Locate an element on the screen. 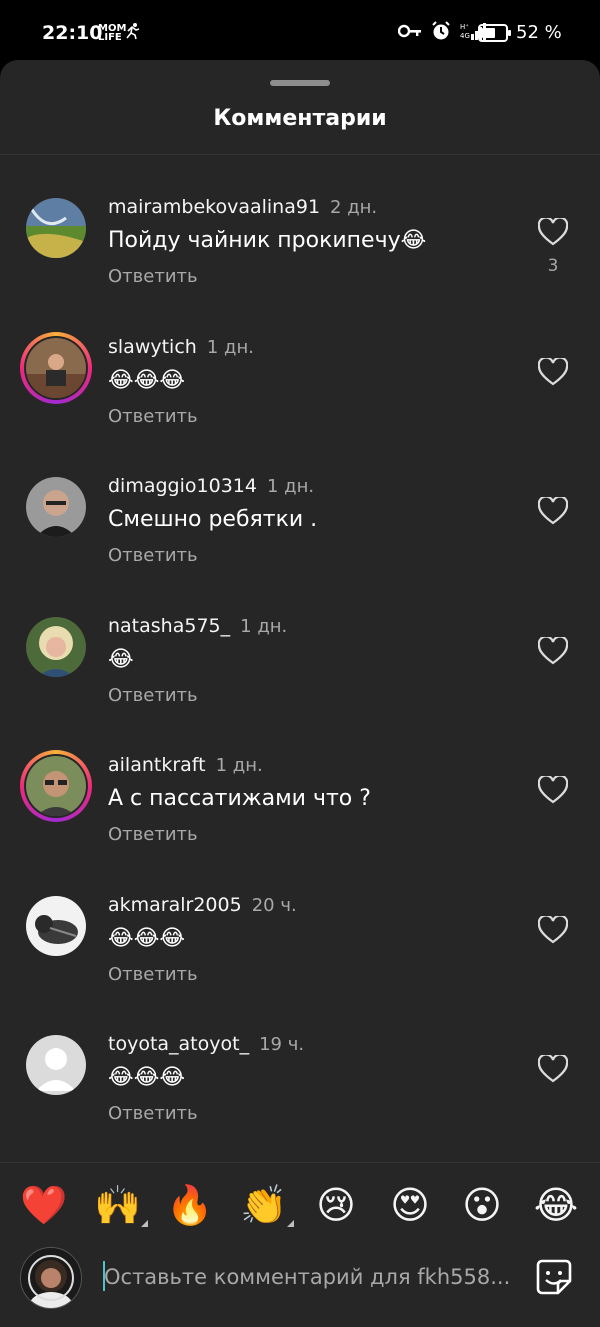 This screenshot has height=1327, width=600. battery-percent: 52 % is located at coordinates (539, 32).